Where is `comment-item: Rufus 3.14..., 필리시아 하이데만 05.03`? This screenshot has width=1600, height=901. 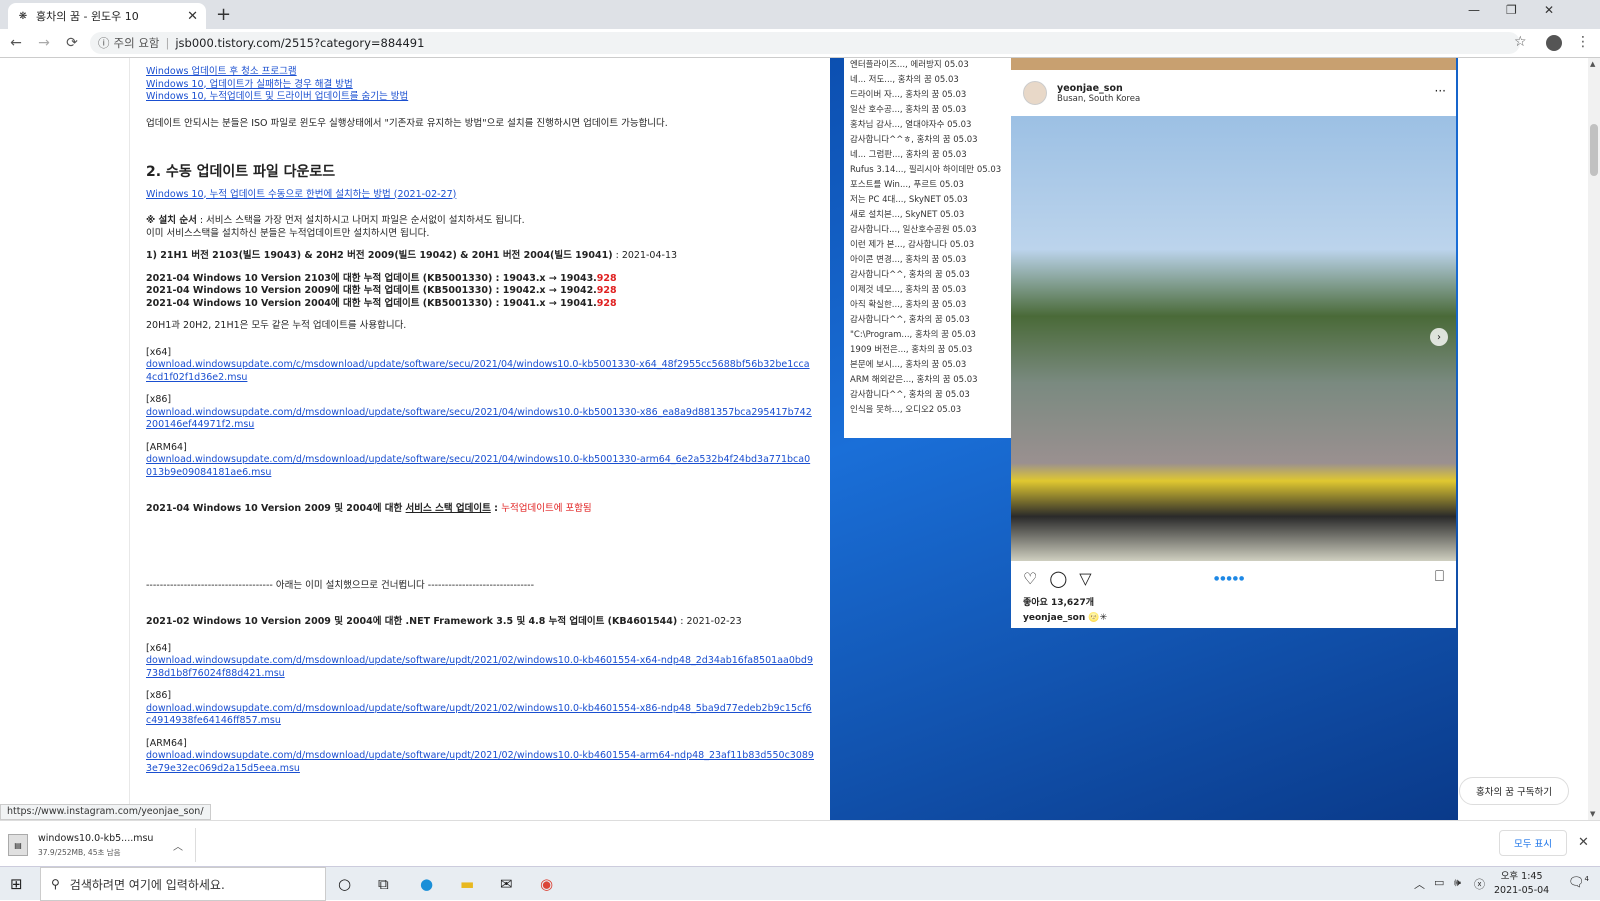
comment-item: Rufus 3.14..., 필리시아 하이데만 05.03 is located at coordinates (928, 170).